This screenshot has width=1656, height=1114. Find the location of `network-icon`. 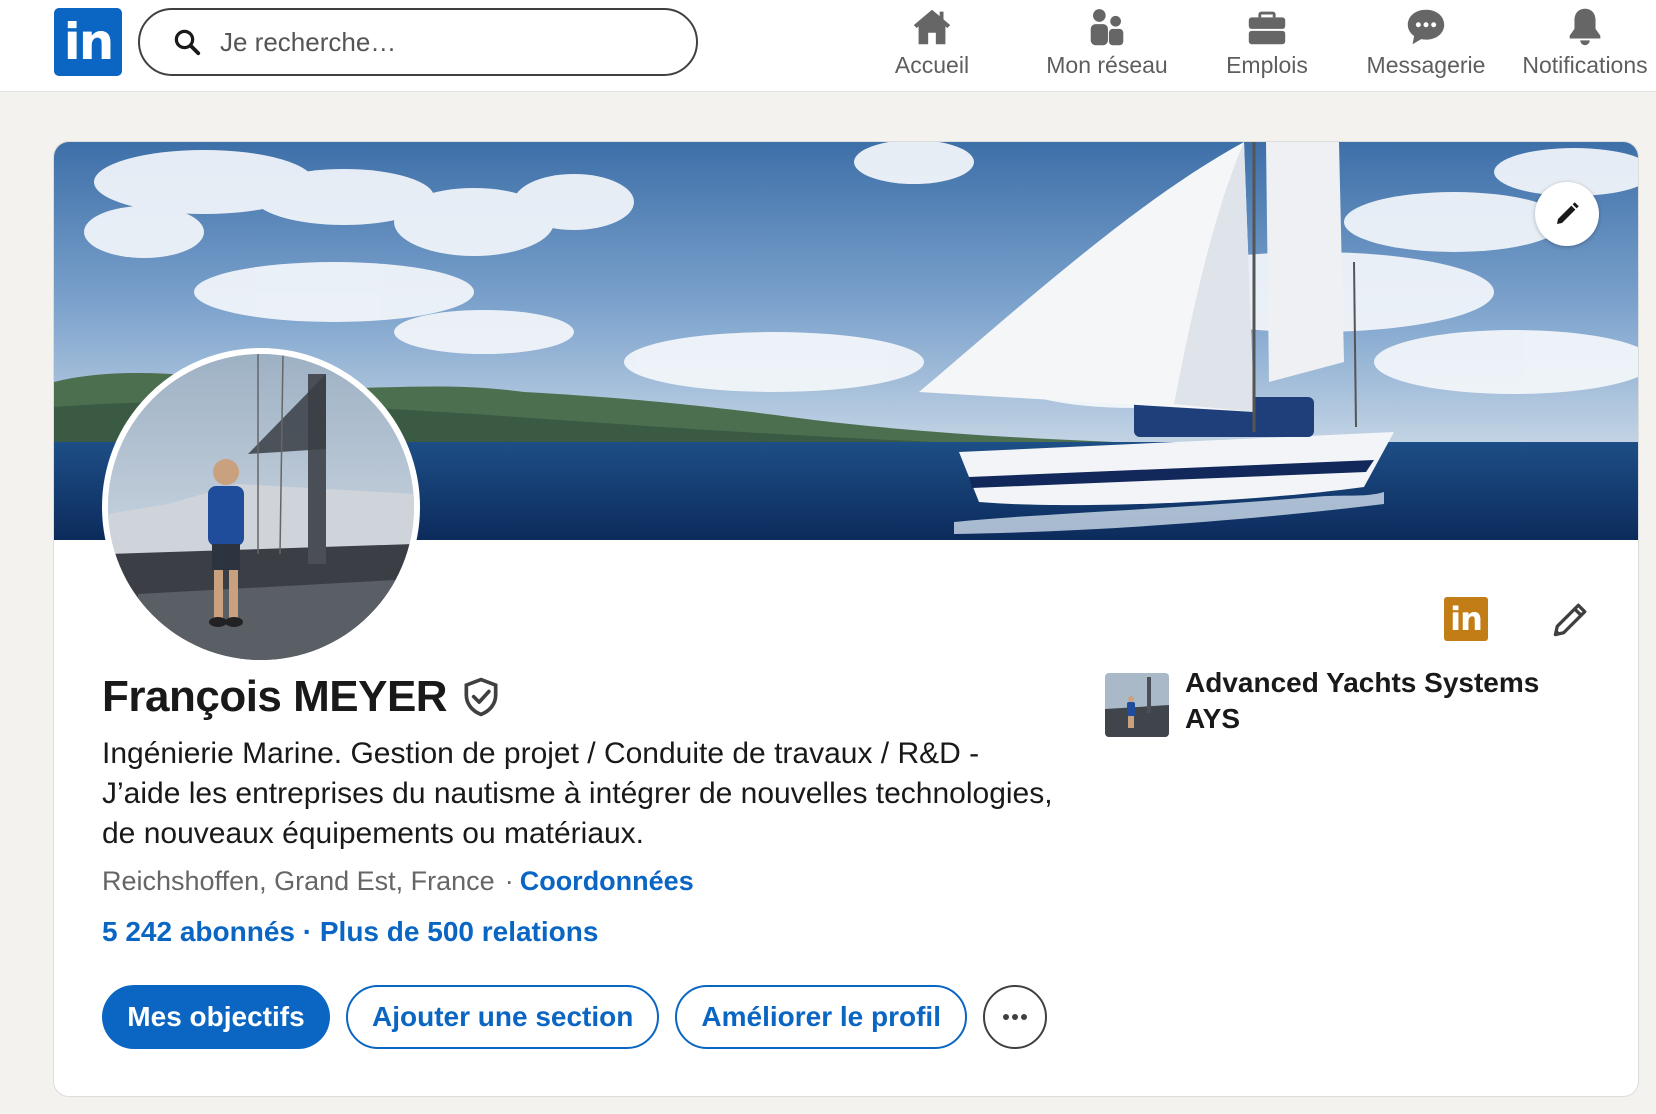

network-icon is located at coordinates (1107, 27).